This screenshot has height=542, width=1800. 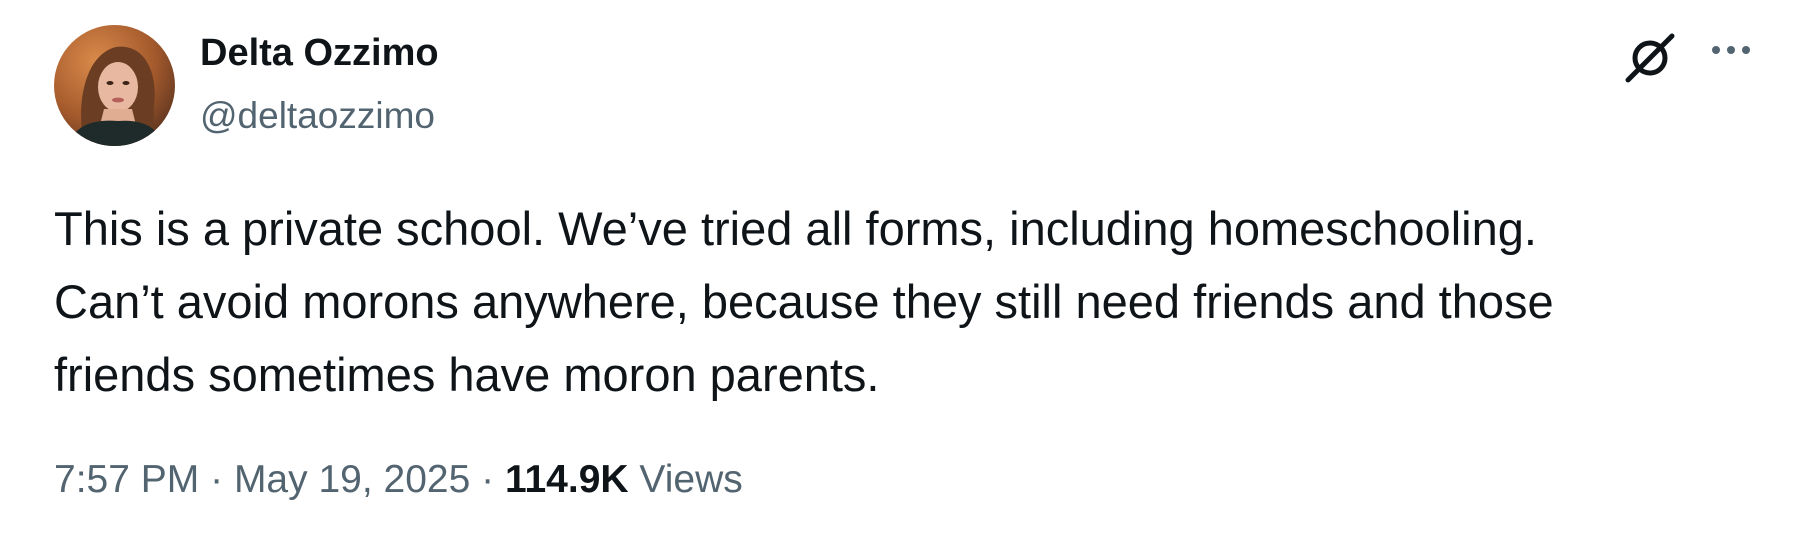 I want to click on profile-photo-icon, so click(x=114, y=85).